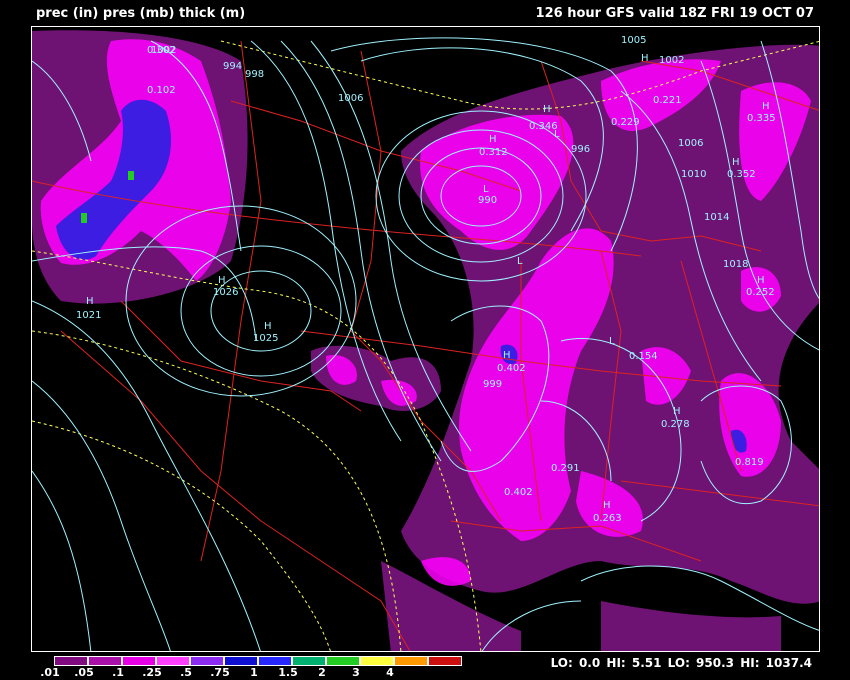  I want to click on contour-value-label: 0.312, so click(493, 152).